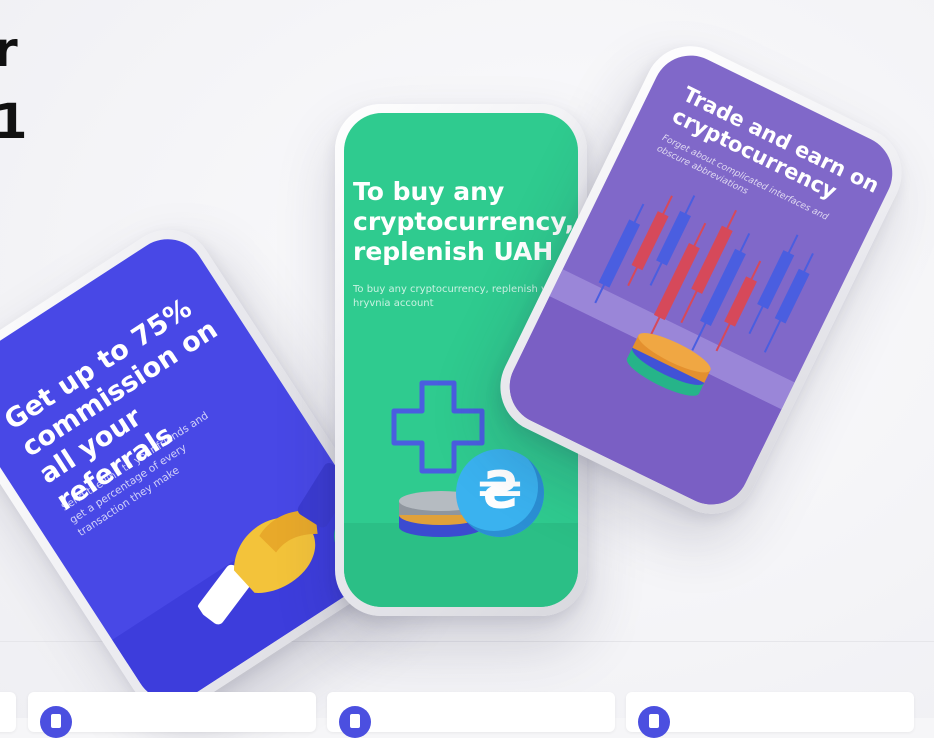  I want to click on hryvnia-symbol: ₴, so click(500, 491).